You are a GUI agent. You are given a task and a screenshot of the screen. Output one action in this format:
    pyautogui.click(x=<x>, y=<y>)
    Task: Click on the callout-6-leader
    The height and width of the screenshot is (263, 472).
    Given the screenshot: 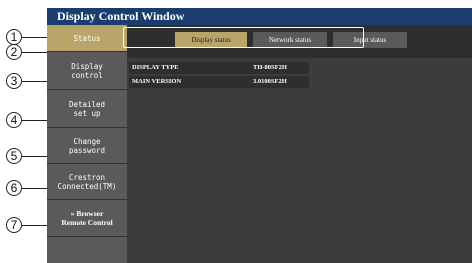 What is the action you would take?
    pyautogui.click(x=34, y=188)
    